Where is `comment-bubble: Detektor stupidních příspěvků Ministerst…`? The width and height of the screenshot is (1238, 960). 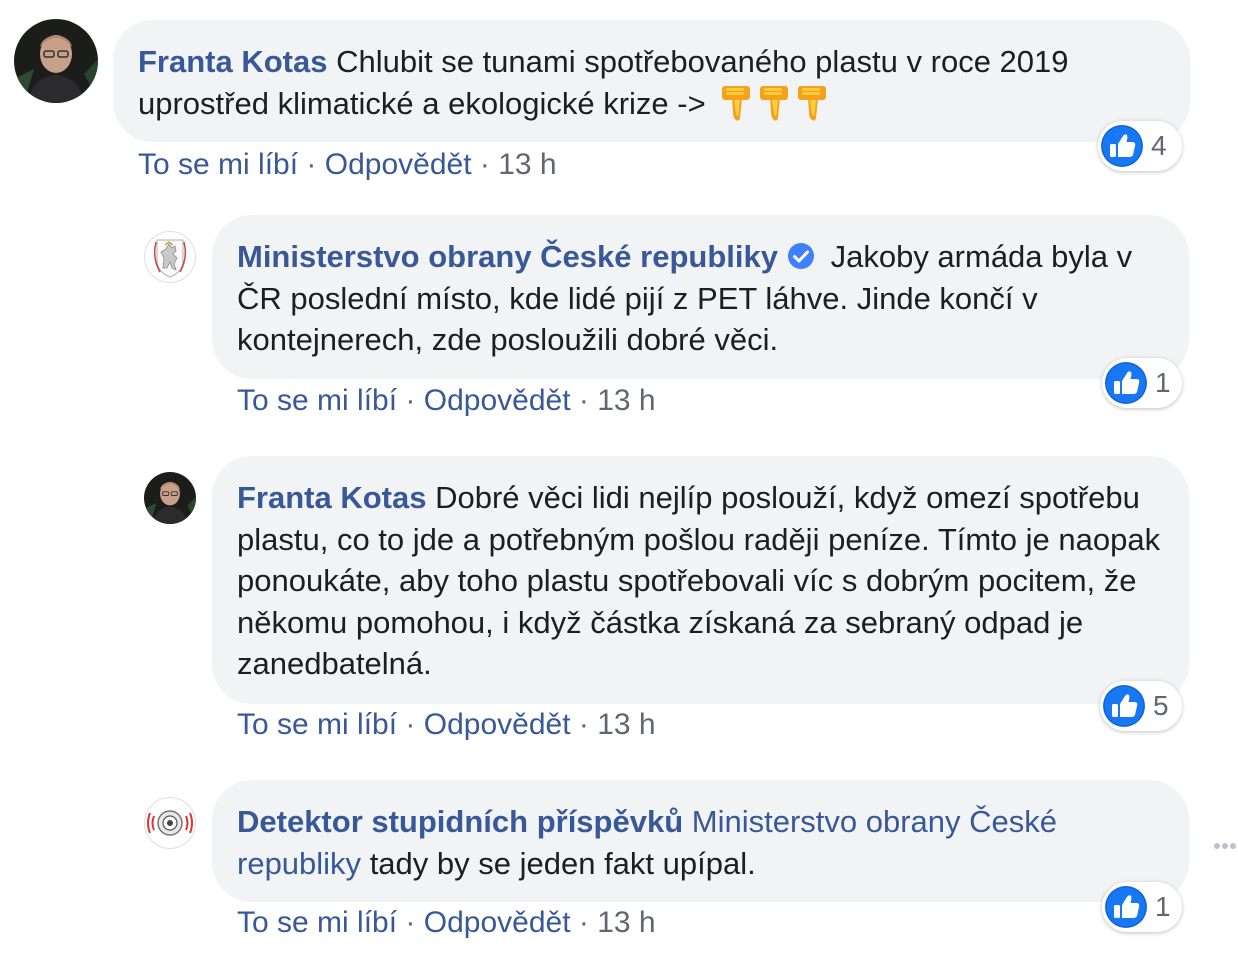
comment-bubble: Detektor stupidních příspěvků Ministerst… is located at coordinates (700, 841).